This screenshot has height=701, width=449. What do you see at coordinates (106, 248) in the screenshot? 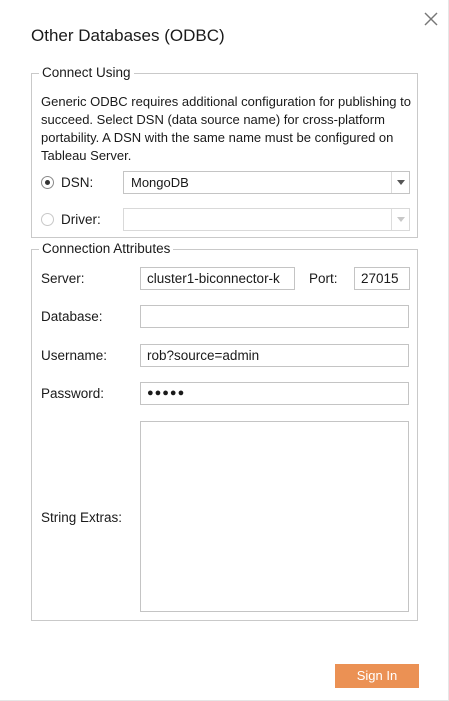
I see `connection-attributes-legend: Connection Attributes` at bounding box center [106, 248].